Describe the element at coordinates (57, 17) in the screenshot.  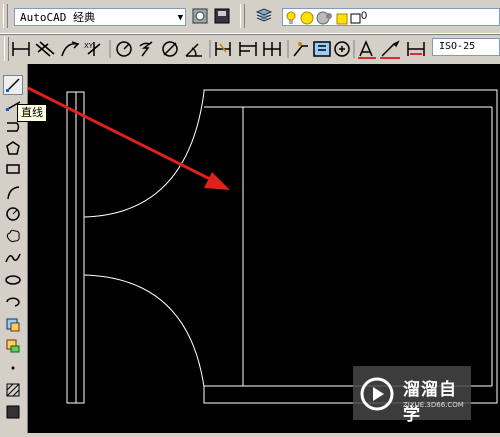
I see `workspace-value: AutoCAD 经典` at that location.